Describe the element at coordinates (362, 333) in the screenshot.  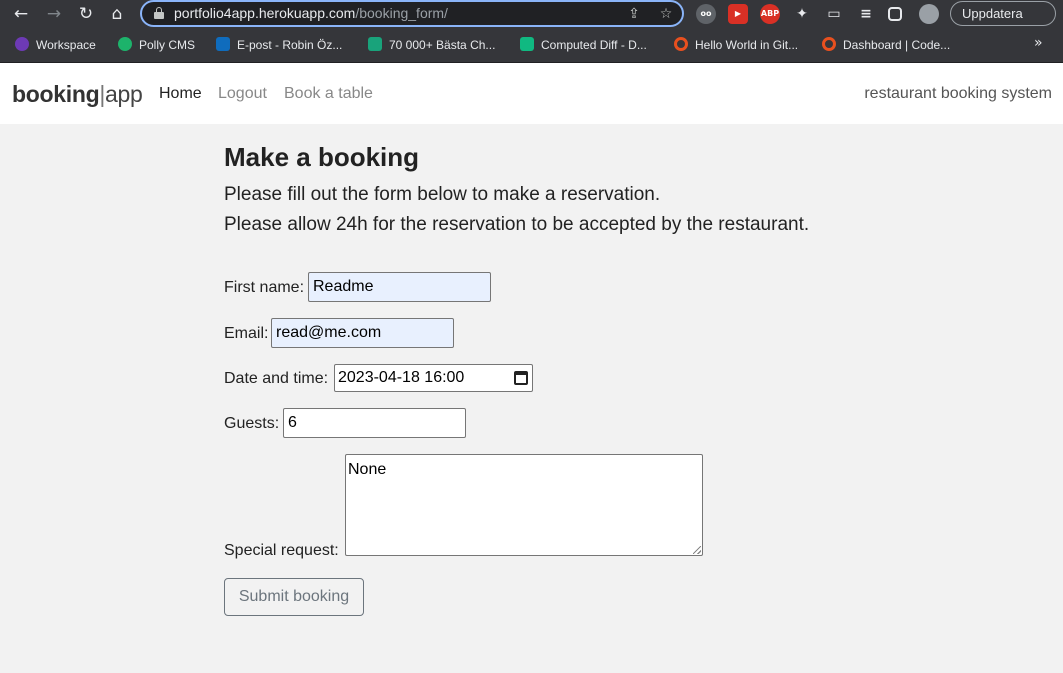
I see `email-input: read@me.com` at that location.